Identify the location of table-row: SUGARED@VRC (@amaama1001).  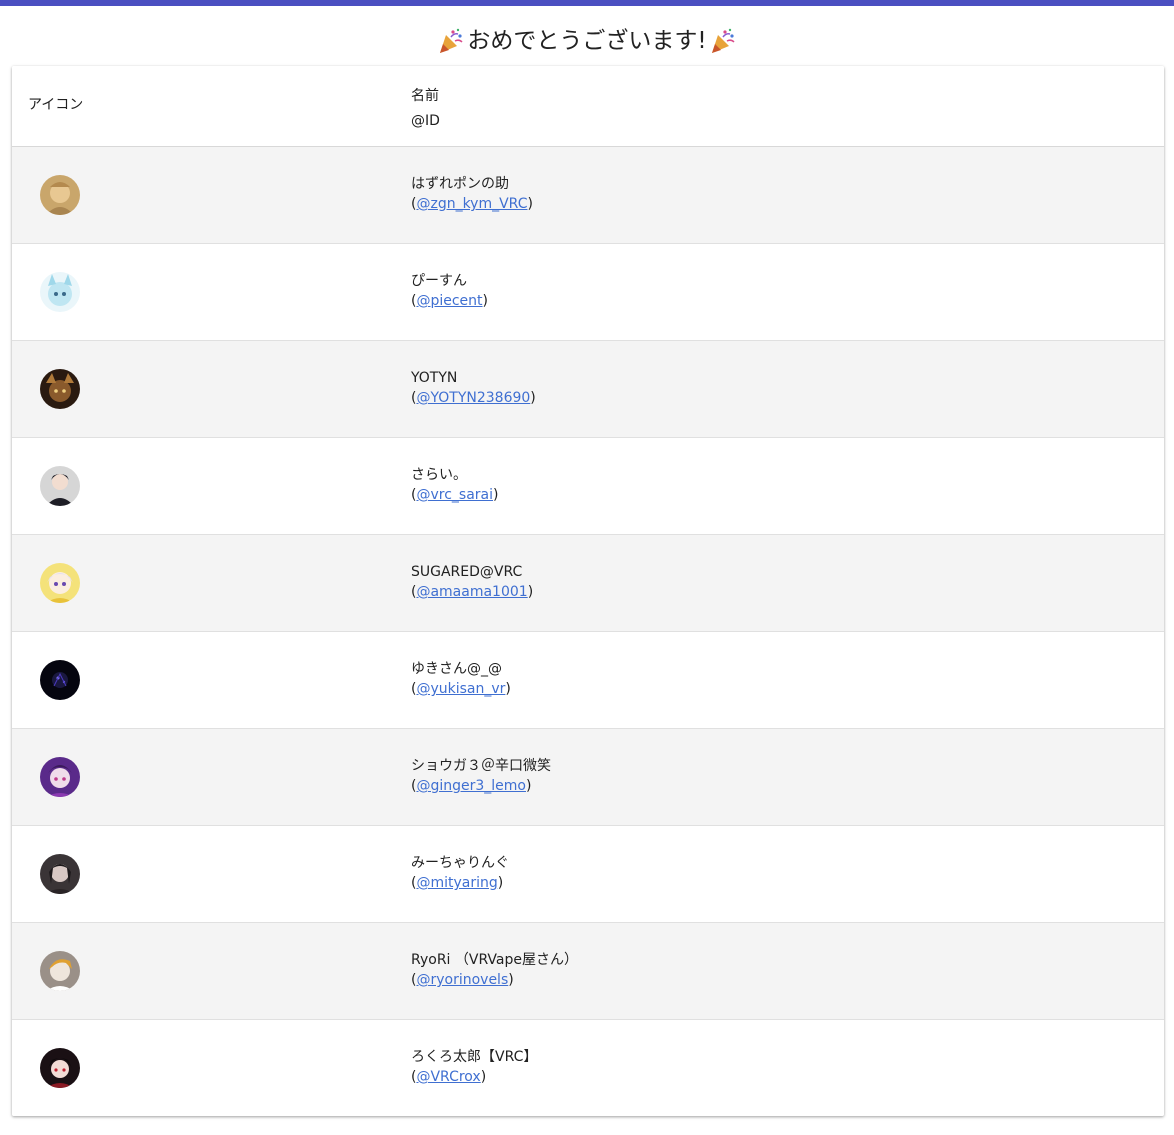
(588, 583).